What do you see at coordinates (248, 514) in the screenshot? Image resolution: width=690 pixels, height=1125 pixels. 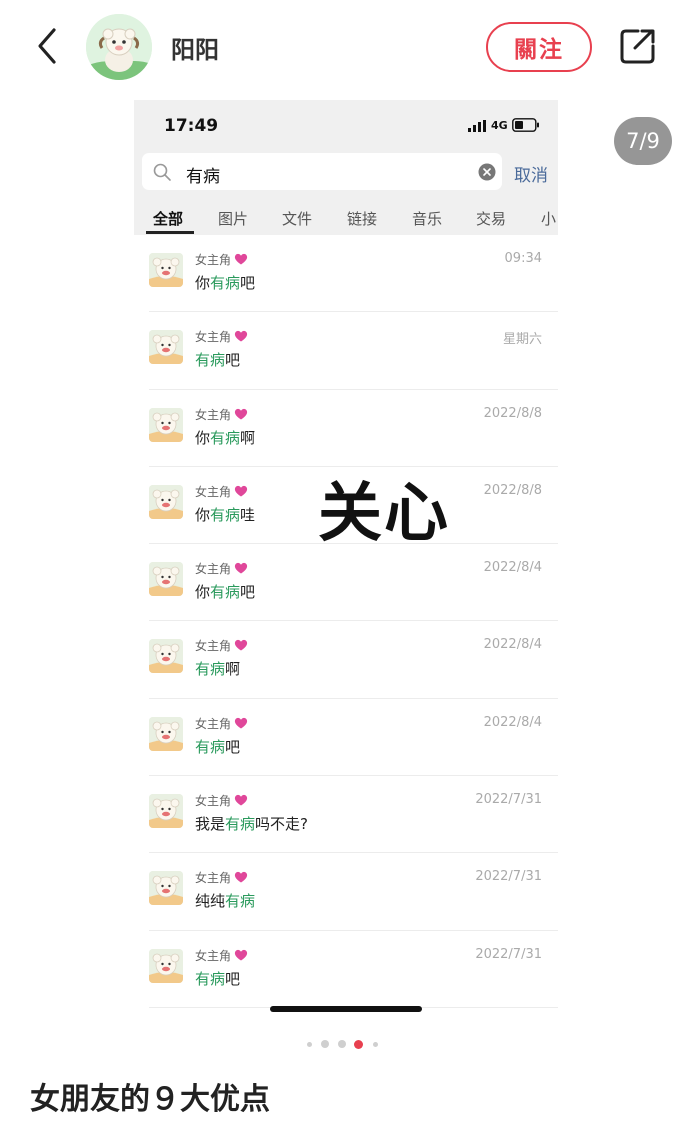 I see `message-text-after: 哇` at bounding box center [248, 514].